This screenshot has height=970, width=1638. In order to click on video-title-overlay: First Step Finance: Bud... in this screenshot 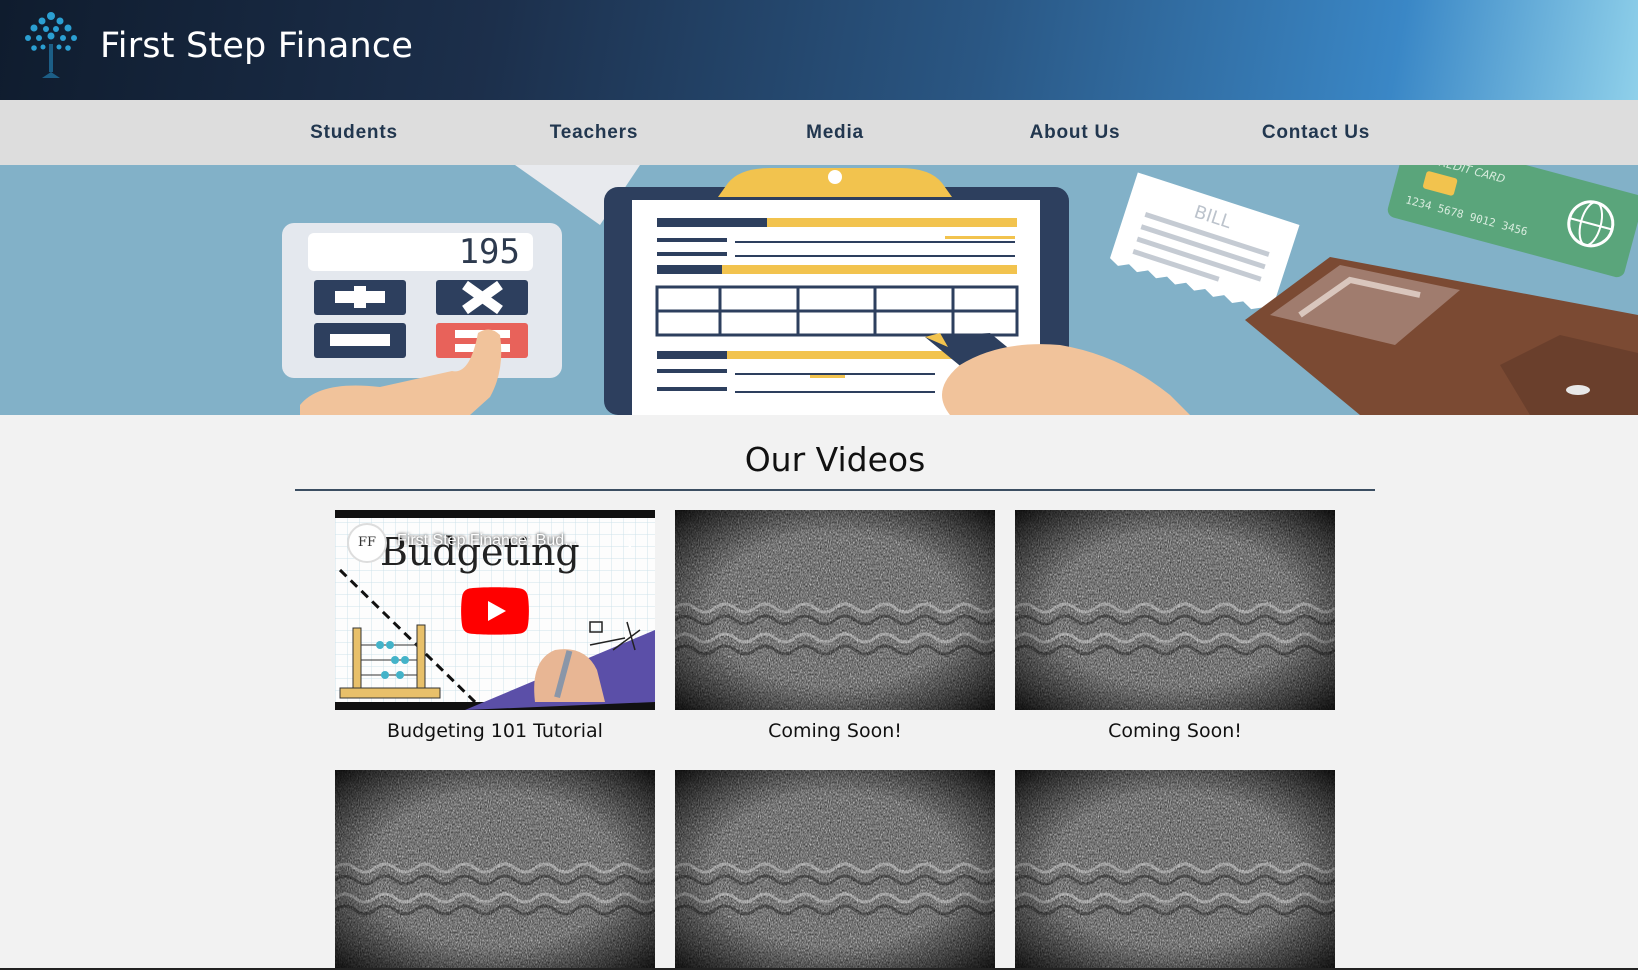, I will do `click(487, 541)`.